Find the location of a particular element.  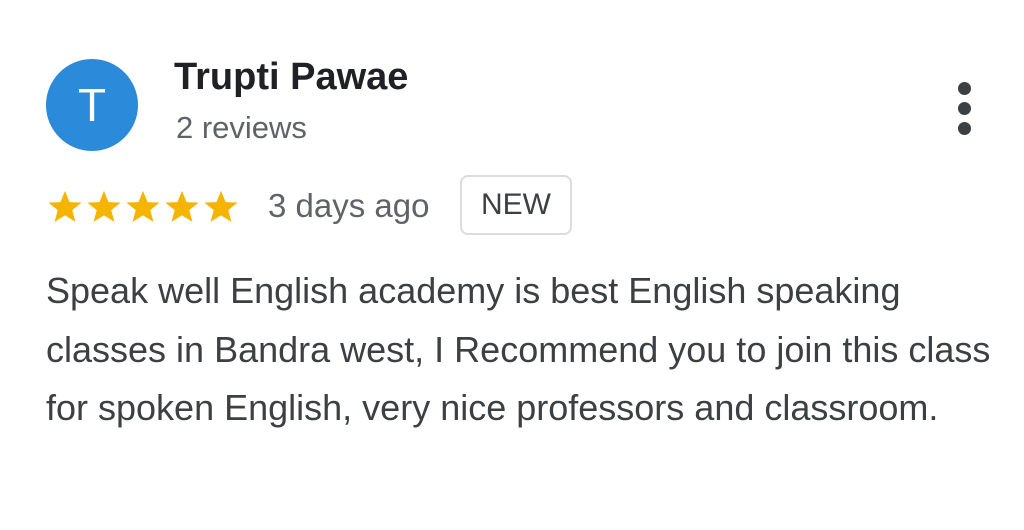

more-options-button is located at coordinates (965, 108).